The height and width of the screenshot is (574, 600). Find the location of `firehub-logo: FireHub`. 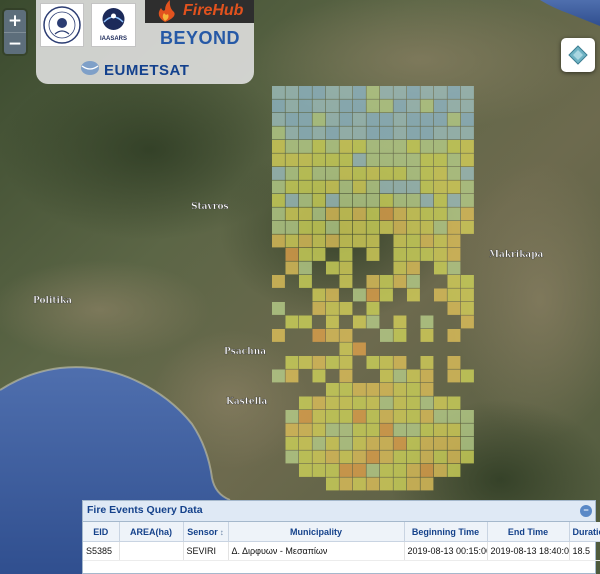

firehub-logo: FireHub is located at coordinates (199, 11).